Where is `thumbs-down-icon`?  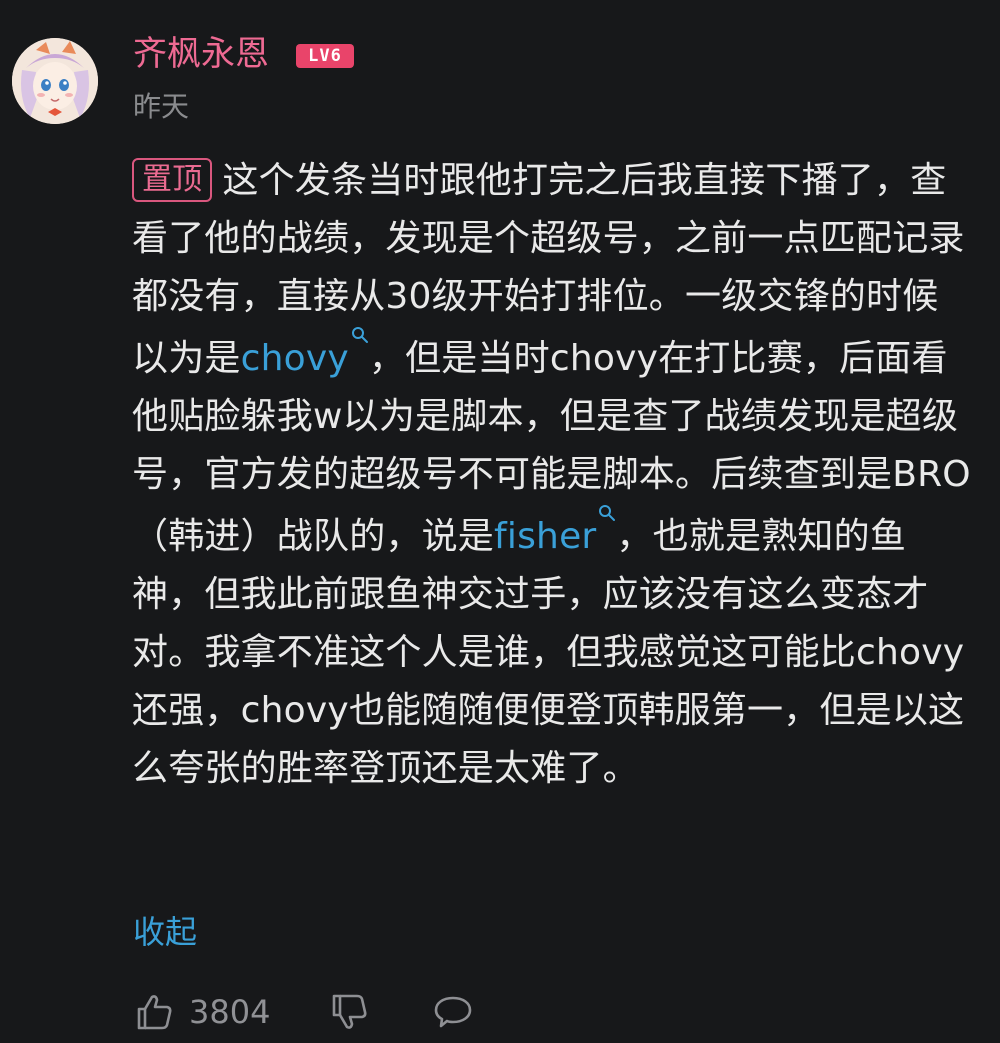
thumbs-down-icon is located at coordinates (350, 1011).